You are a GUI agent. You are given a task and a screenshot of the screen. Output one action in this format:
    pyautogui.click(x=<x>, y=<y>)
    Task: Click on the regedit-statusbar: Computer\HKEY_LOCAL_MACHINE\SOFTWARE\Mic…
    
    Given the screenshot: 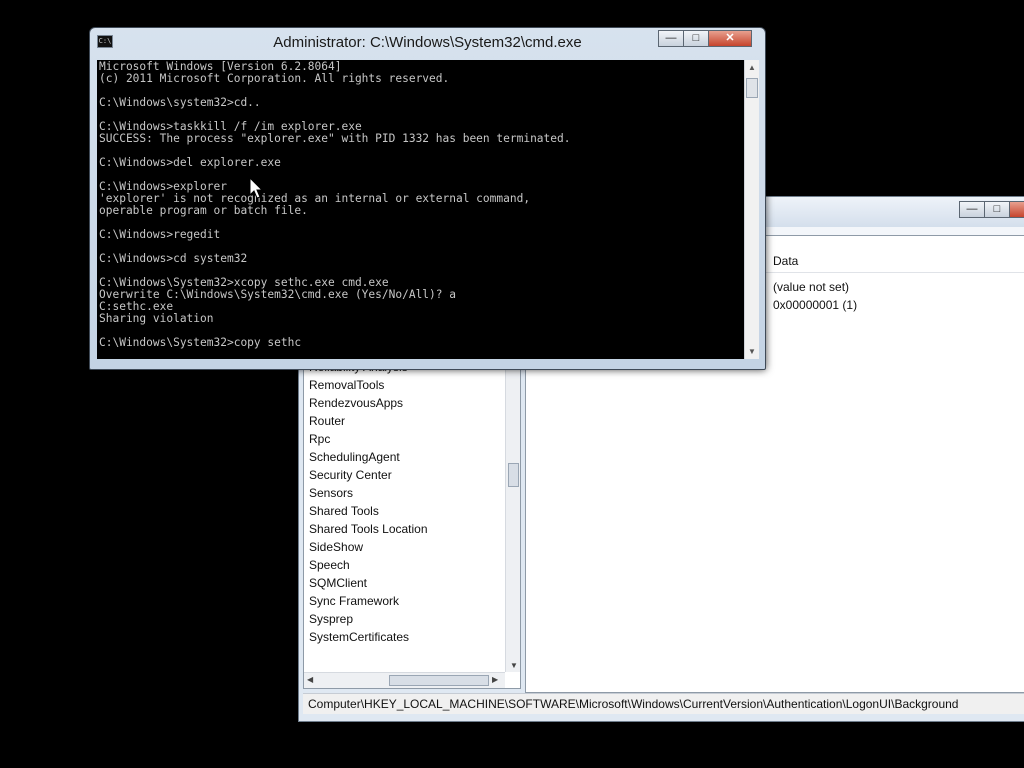 What is the action you would take?
    pyautogui.click(x=663, y=703)
    